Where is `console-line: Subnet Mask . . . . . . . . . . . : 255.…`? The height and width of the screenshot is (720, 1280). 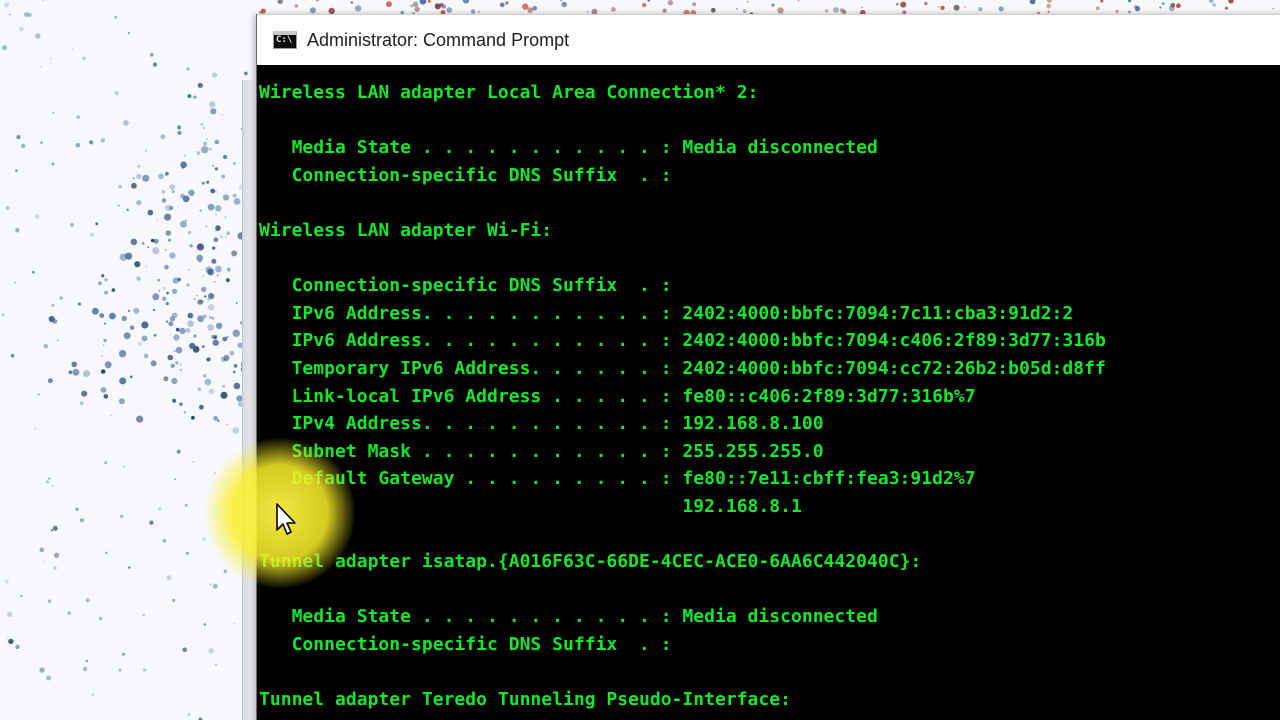 console-line: Subnet Mask . . . . . . . . . . . : 255.… is located at coordinates (541, 451).